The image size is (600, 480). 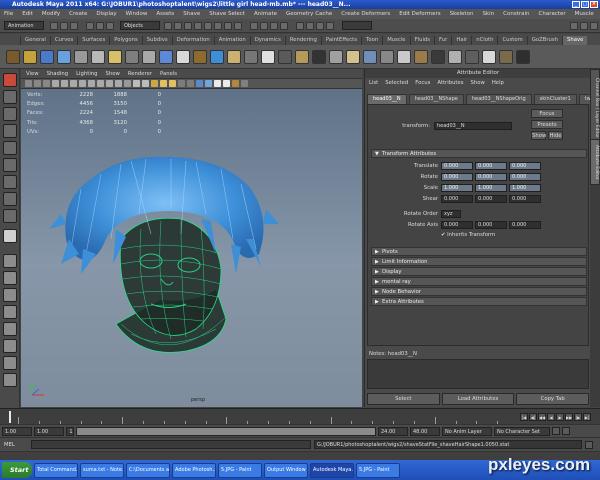 What do you see at coordinates (235, 83) in the screenshot?
I see `motion-blur-icon` at bounding box center [235, 83].